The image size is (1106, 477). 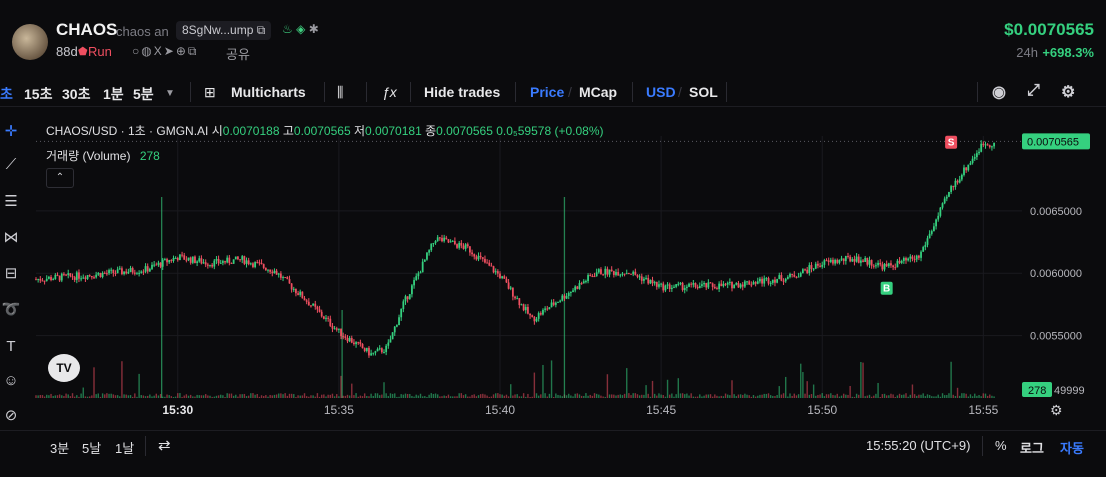 What do you see at coordinates (177, 410) in the screenshot?
I see `x-tick-label: 15:30` at bounding box center [177, 410].